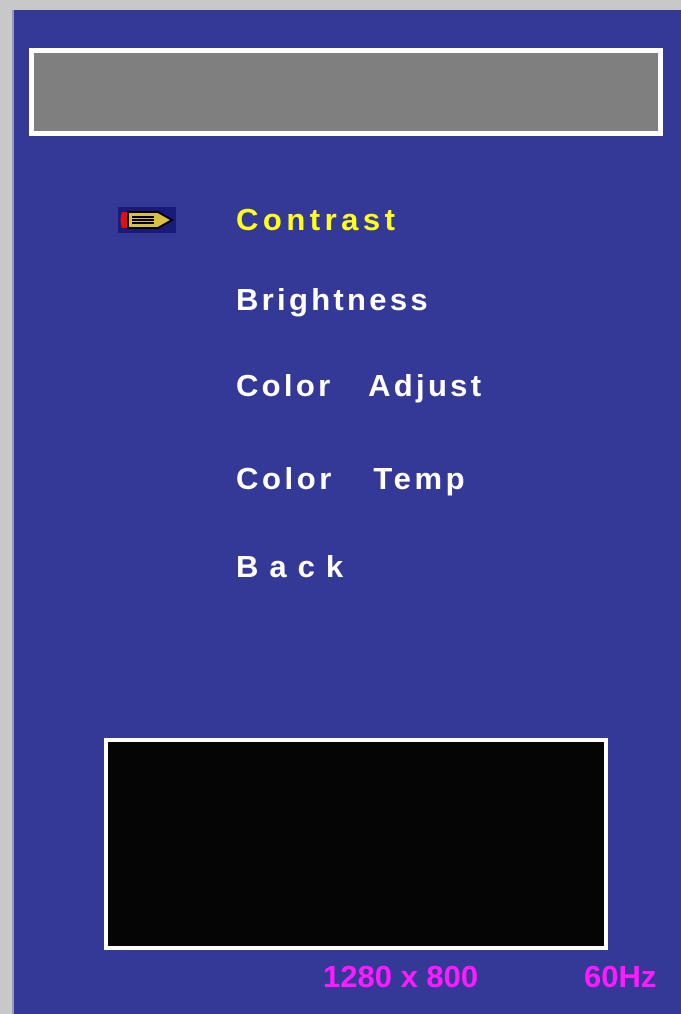 The width and height of the screenshot is (681, 1014). What do you see at coordinates (333, 299) in the screenshot?
I see `menu-item-brightness: Brightness` at bounding box center [333, 299].